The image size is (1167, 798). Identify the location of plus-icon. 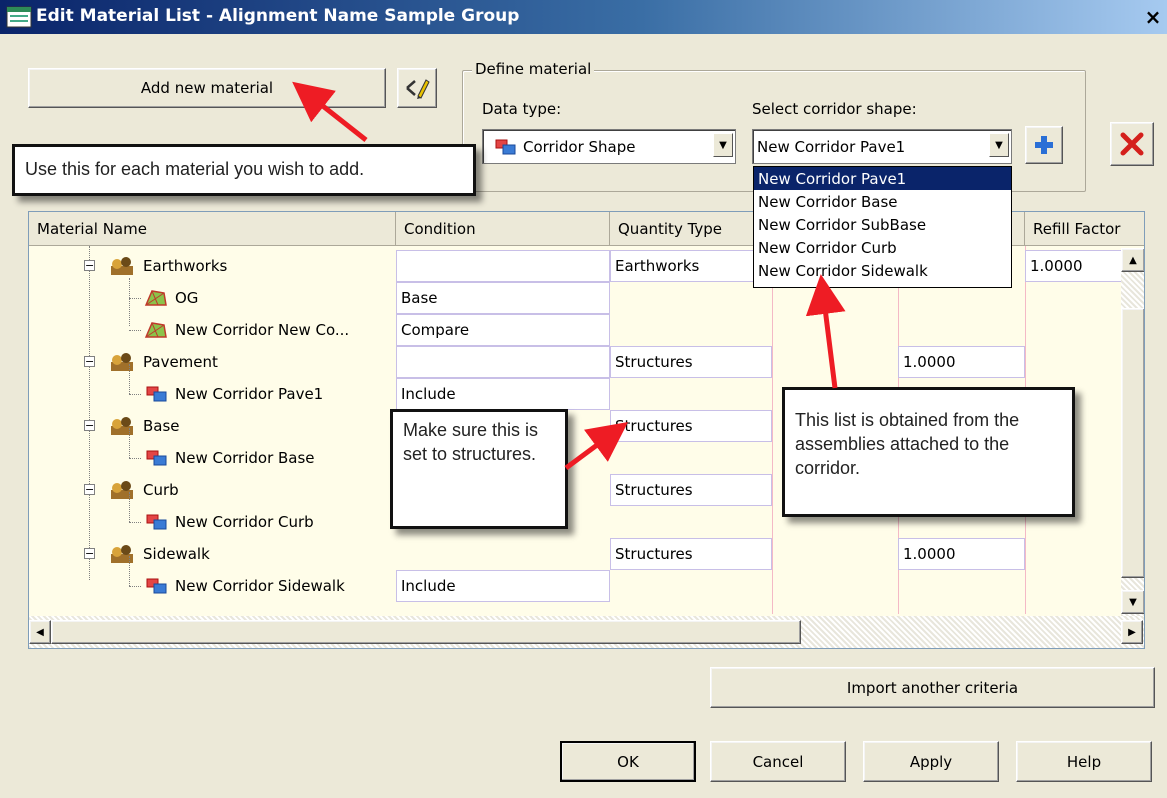
(1044, 145).